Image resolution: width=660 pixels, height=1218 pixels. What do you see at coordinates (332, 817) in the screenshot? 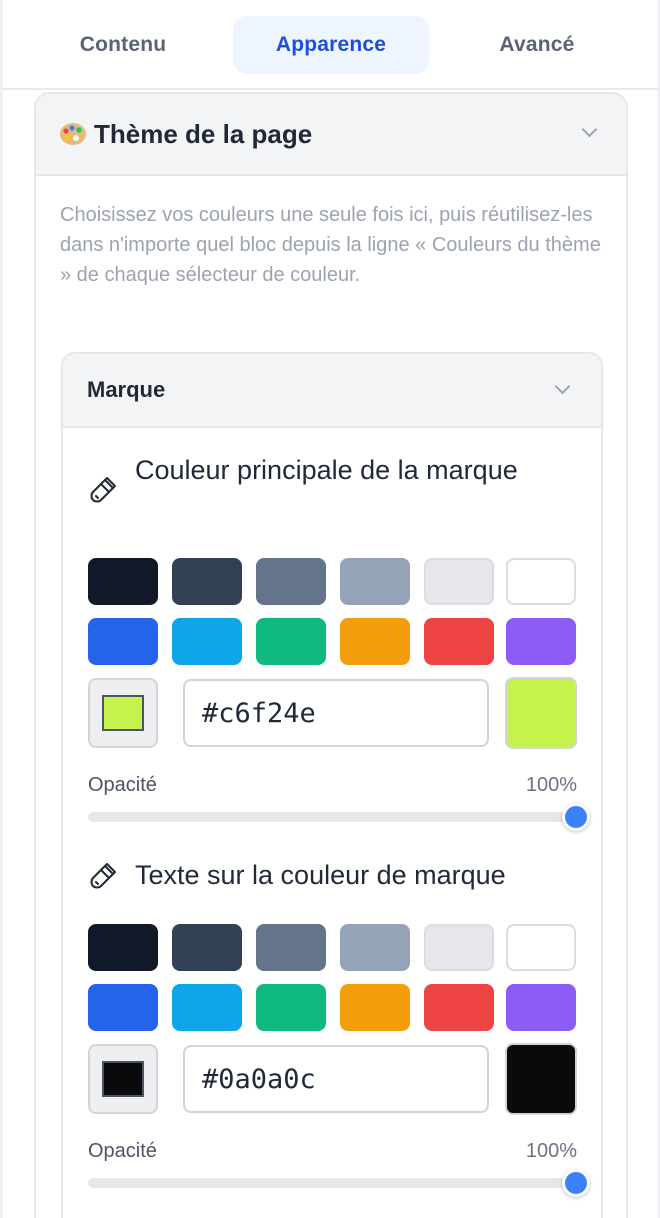
I see `opacity-slider-track-primary` at bounding box center [332, 817].